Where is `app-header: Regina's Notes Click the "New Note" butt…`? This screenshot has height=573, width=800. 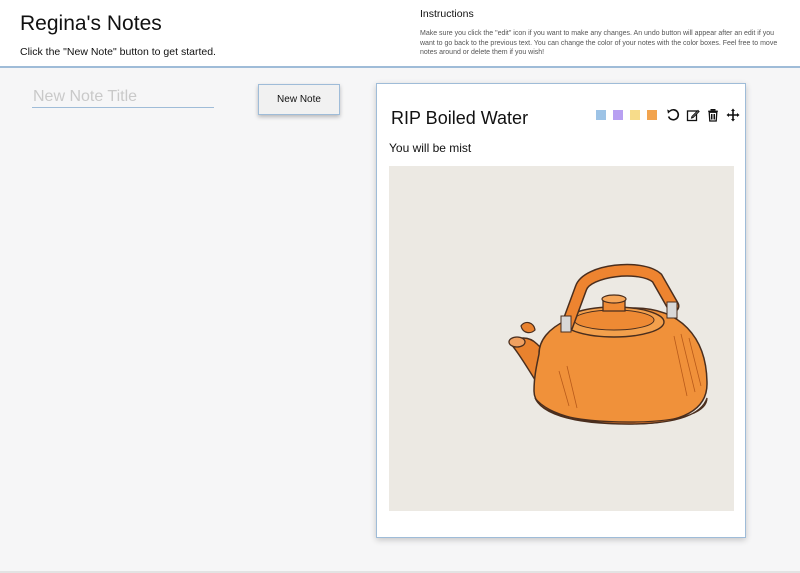 app-header: Regina's Notes Click the "New Note" butt… is located at coordinates (400, 34).